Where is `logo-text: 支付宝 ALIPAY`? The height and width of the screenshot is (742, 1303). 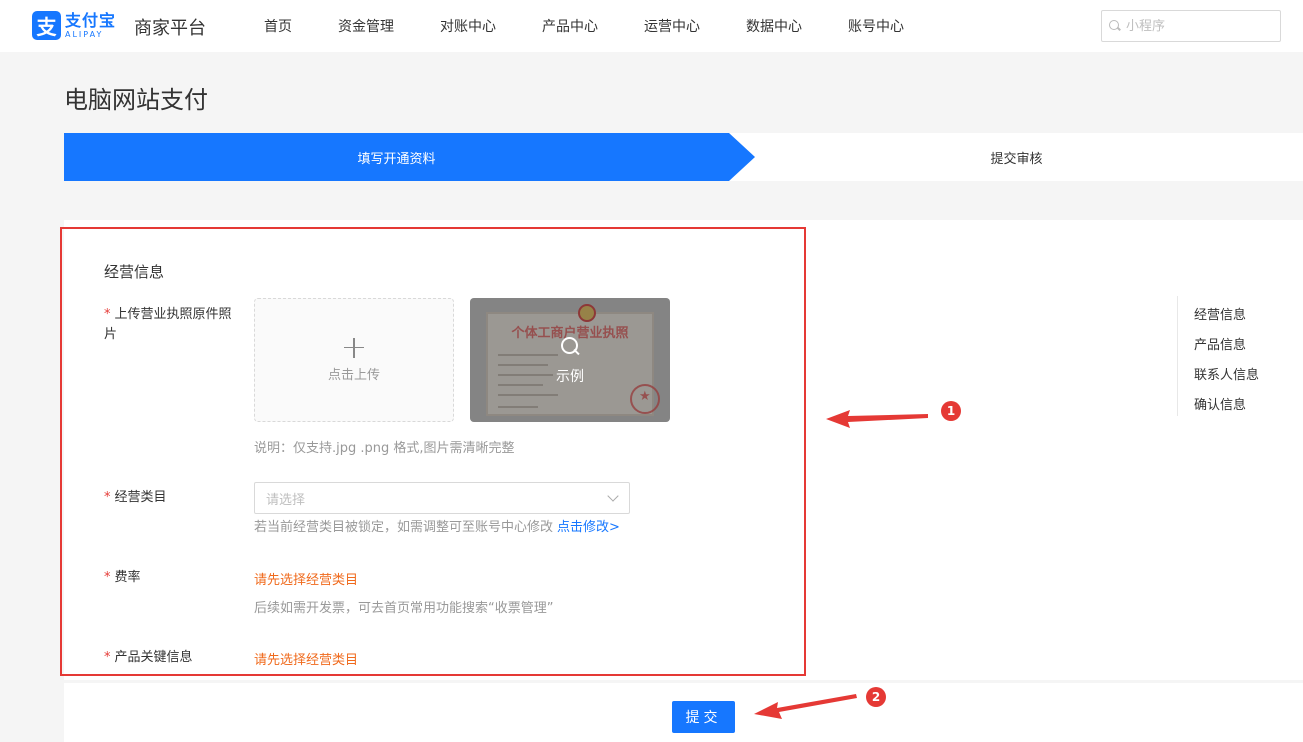
logo-text: 支付宝 ALIPAY is located at coordinates (91, 24).